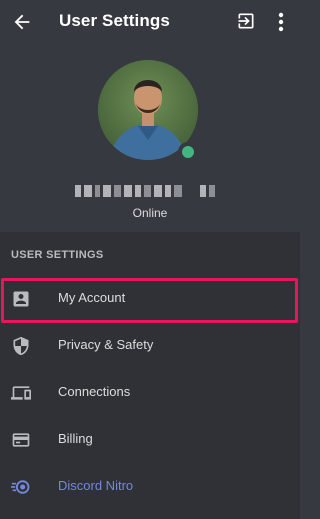  I want to click on section-header: USER SETTINGS, so click(57, 255).